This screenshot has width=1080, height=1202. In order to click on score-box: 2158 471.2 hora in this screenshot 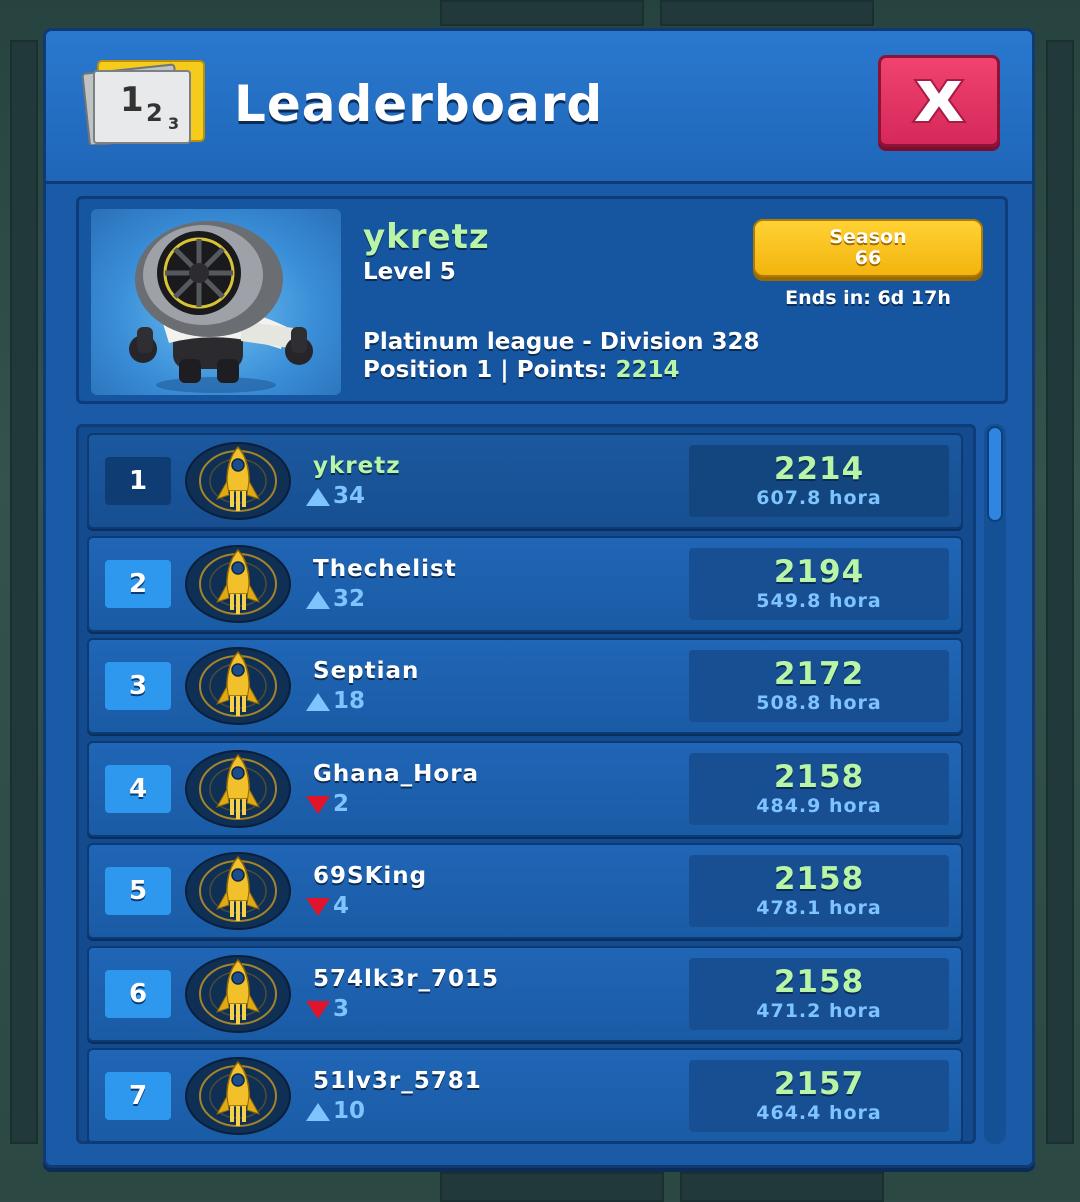, I will do `click(819, 993)`.